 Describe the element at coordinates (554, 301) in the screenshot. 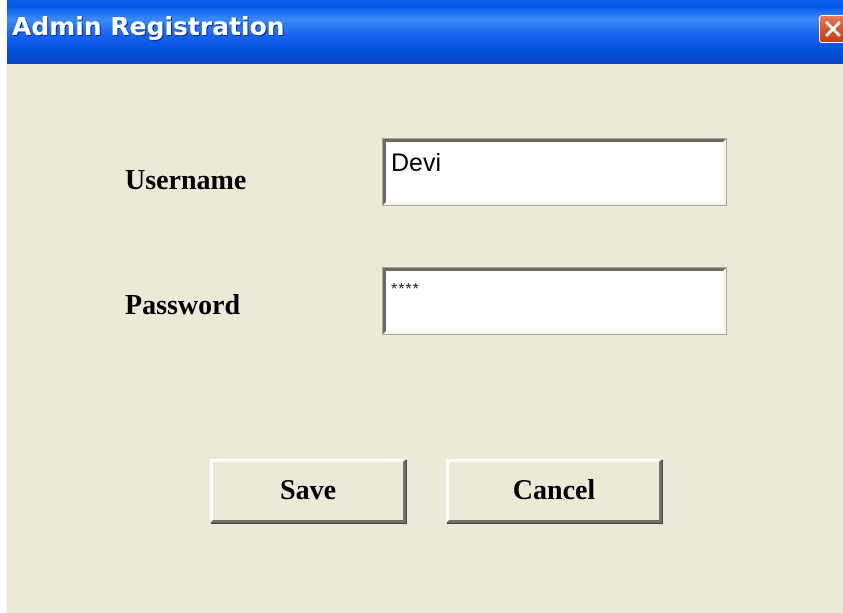

I see `password-input: ****` at that location.